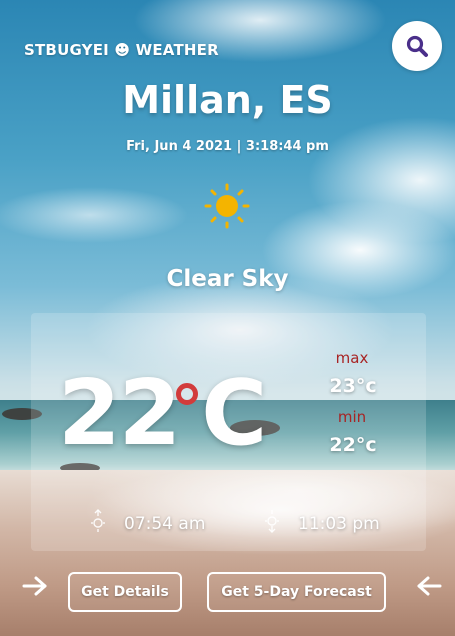 The height and width of the screenshot is (636, 455). Describe the element at coordinates (429, 586) in the screenshot. I see `arrow-left-icon` at that location.